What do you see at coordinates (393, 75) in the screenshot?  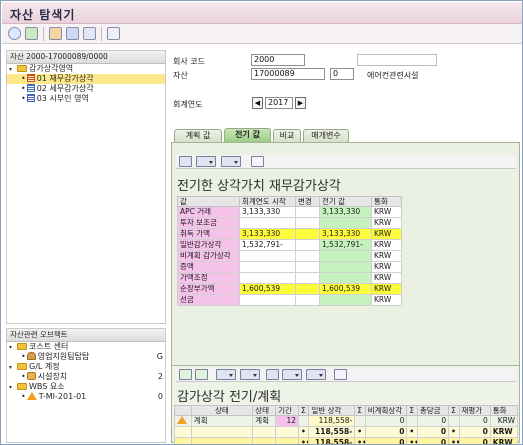 I see `asset-description: 에어컨관련시설` at bounding box center [393, 75].